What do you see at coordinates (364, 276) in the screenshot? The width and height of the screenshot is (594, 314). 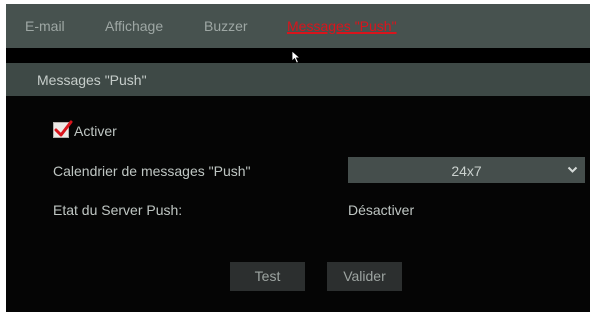 I see `apply-button: Valider` at bounding box center [364, 276].